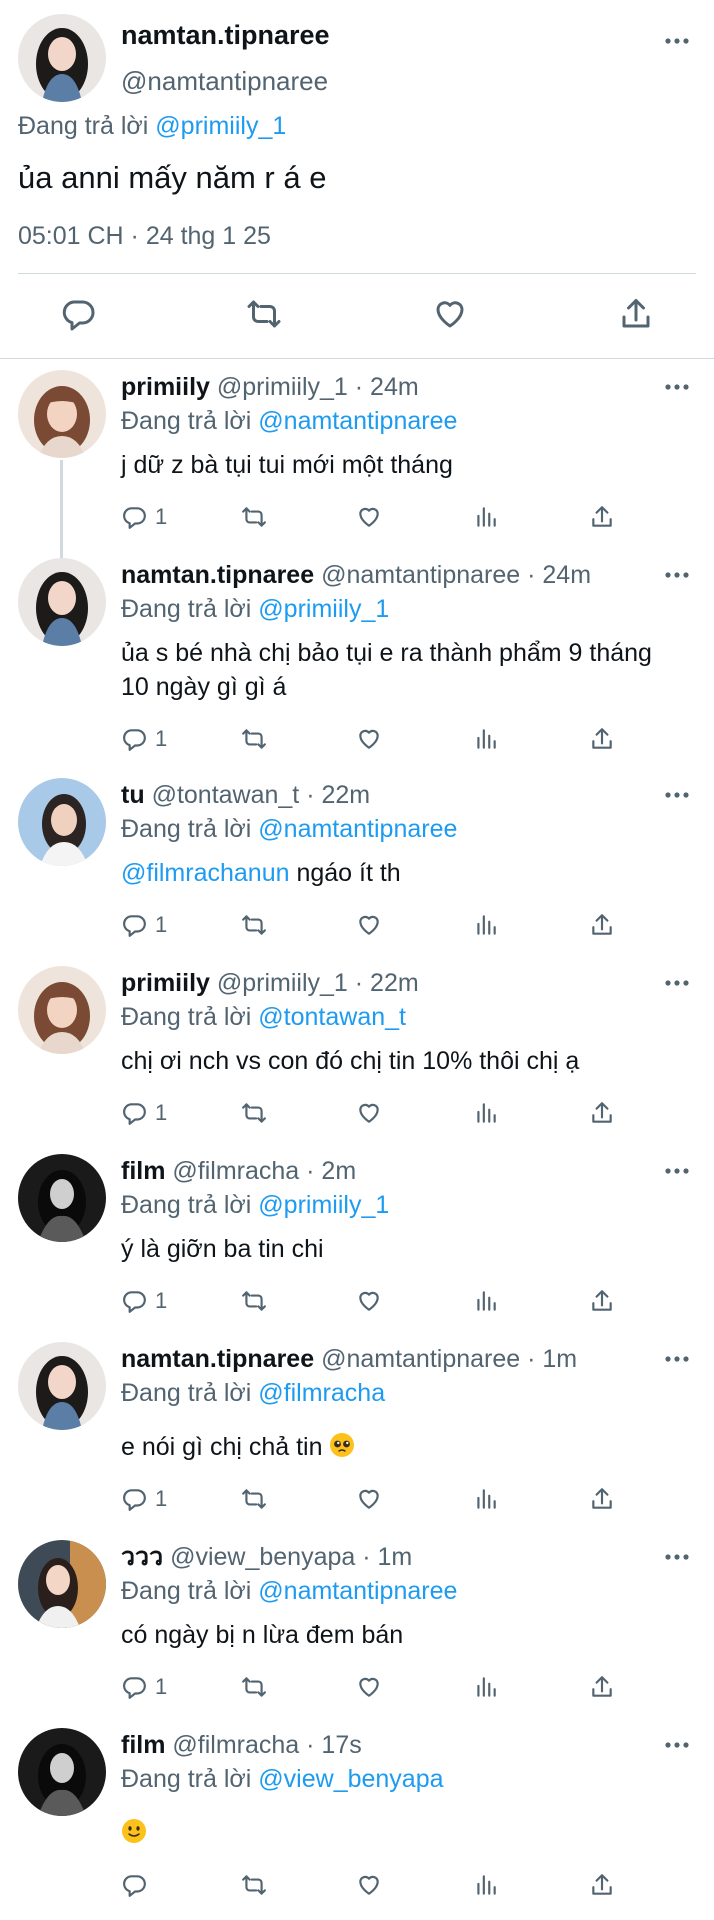 This screenshot has width=714, height=1920. What do you see at coordinates (134, 1301) in the screenshot?
I see `reply-icon` at bounding box center [134, 1301].